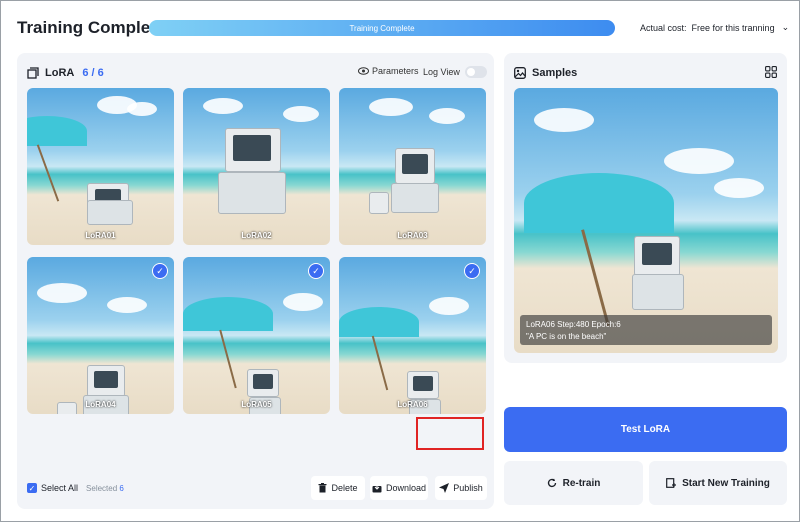  I want to click on start-new-training-button: Start New Training, so click(718, 483).